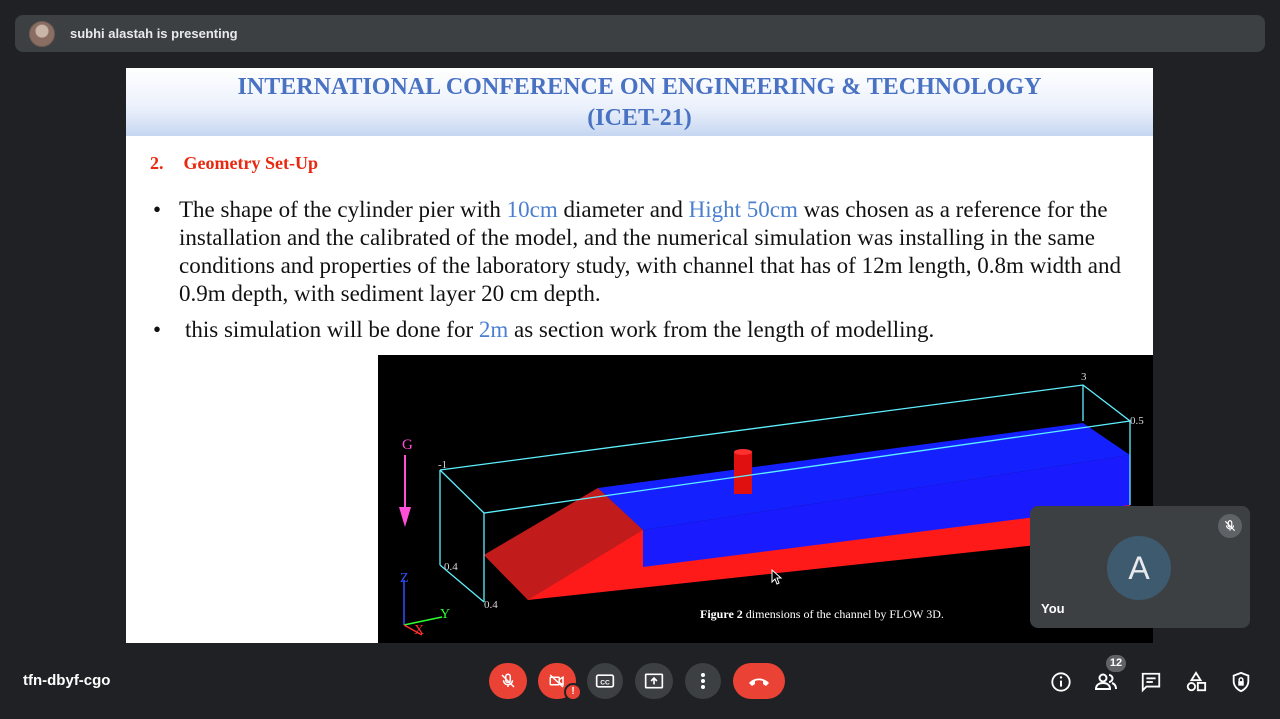 This screenshot has height=719, width=1280. I want to click on axis-label-x: X, so click(419, 630).